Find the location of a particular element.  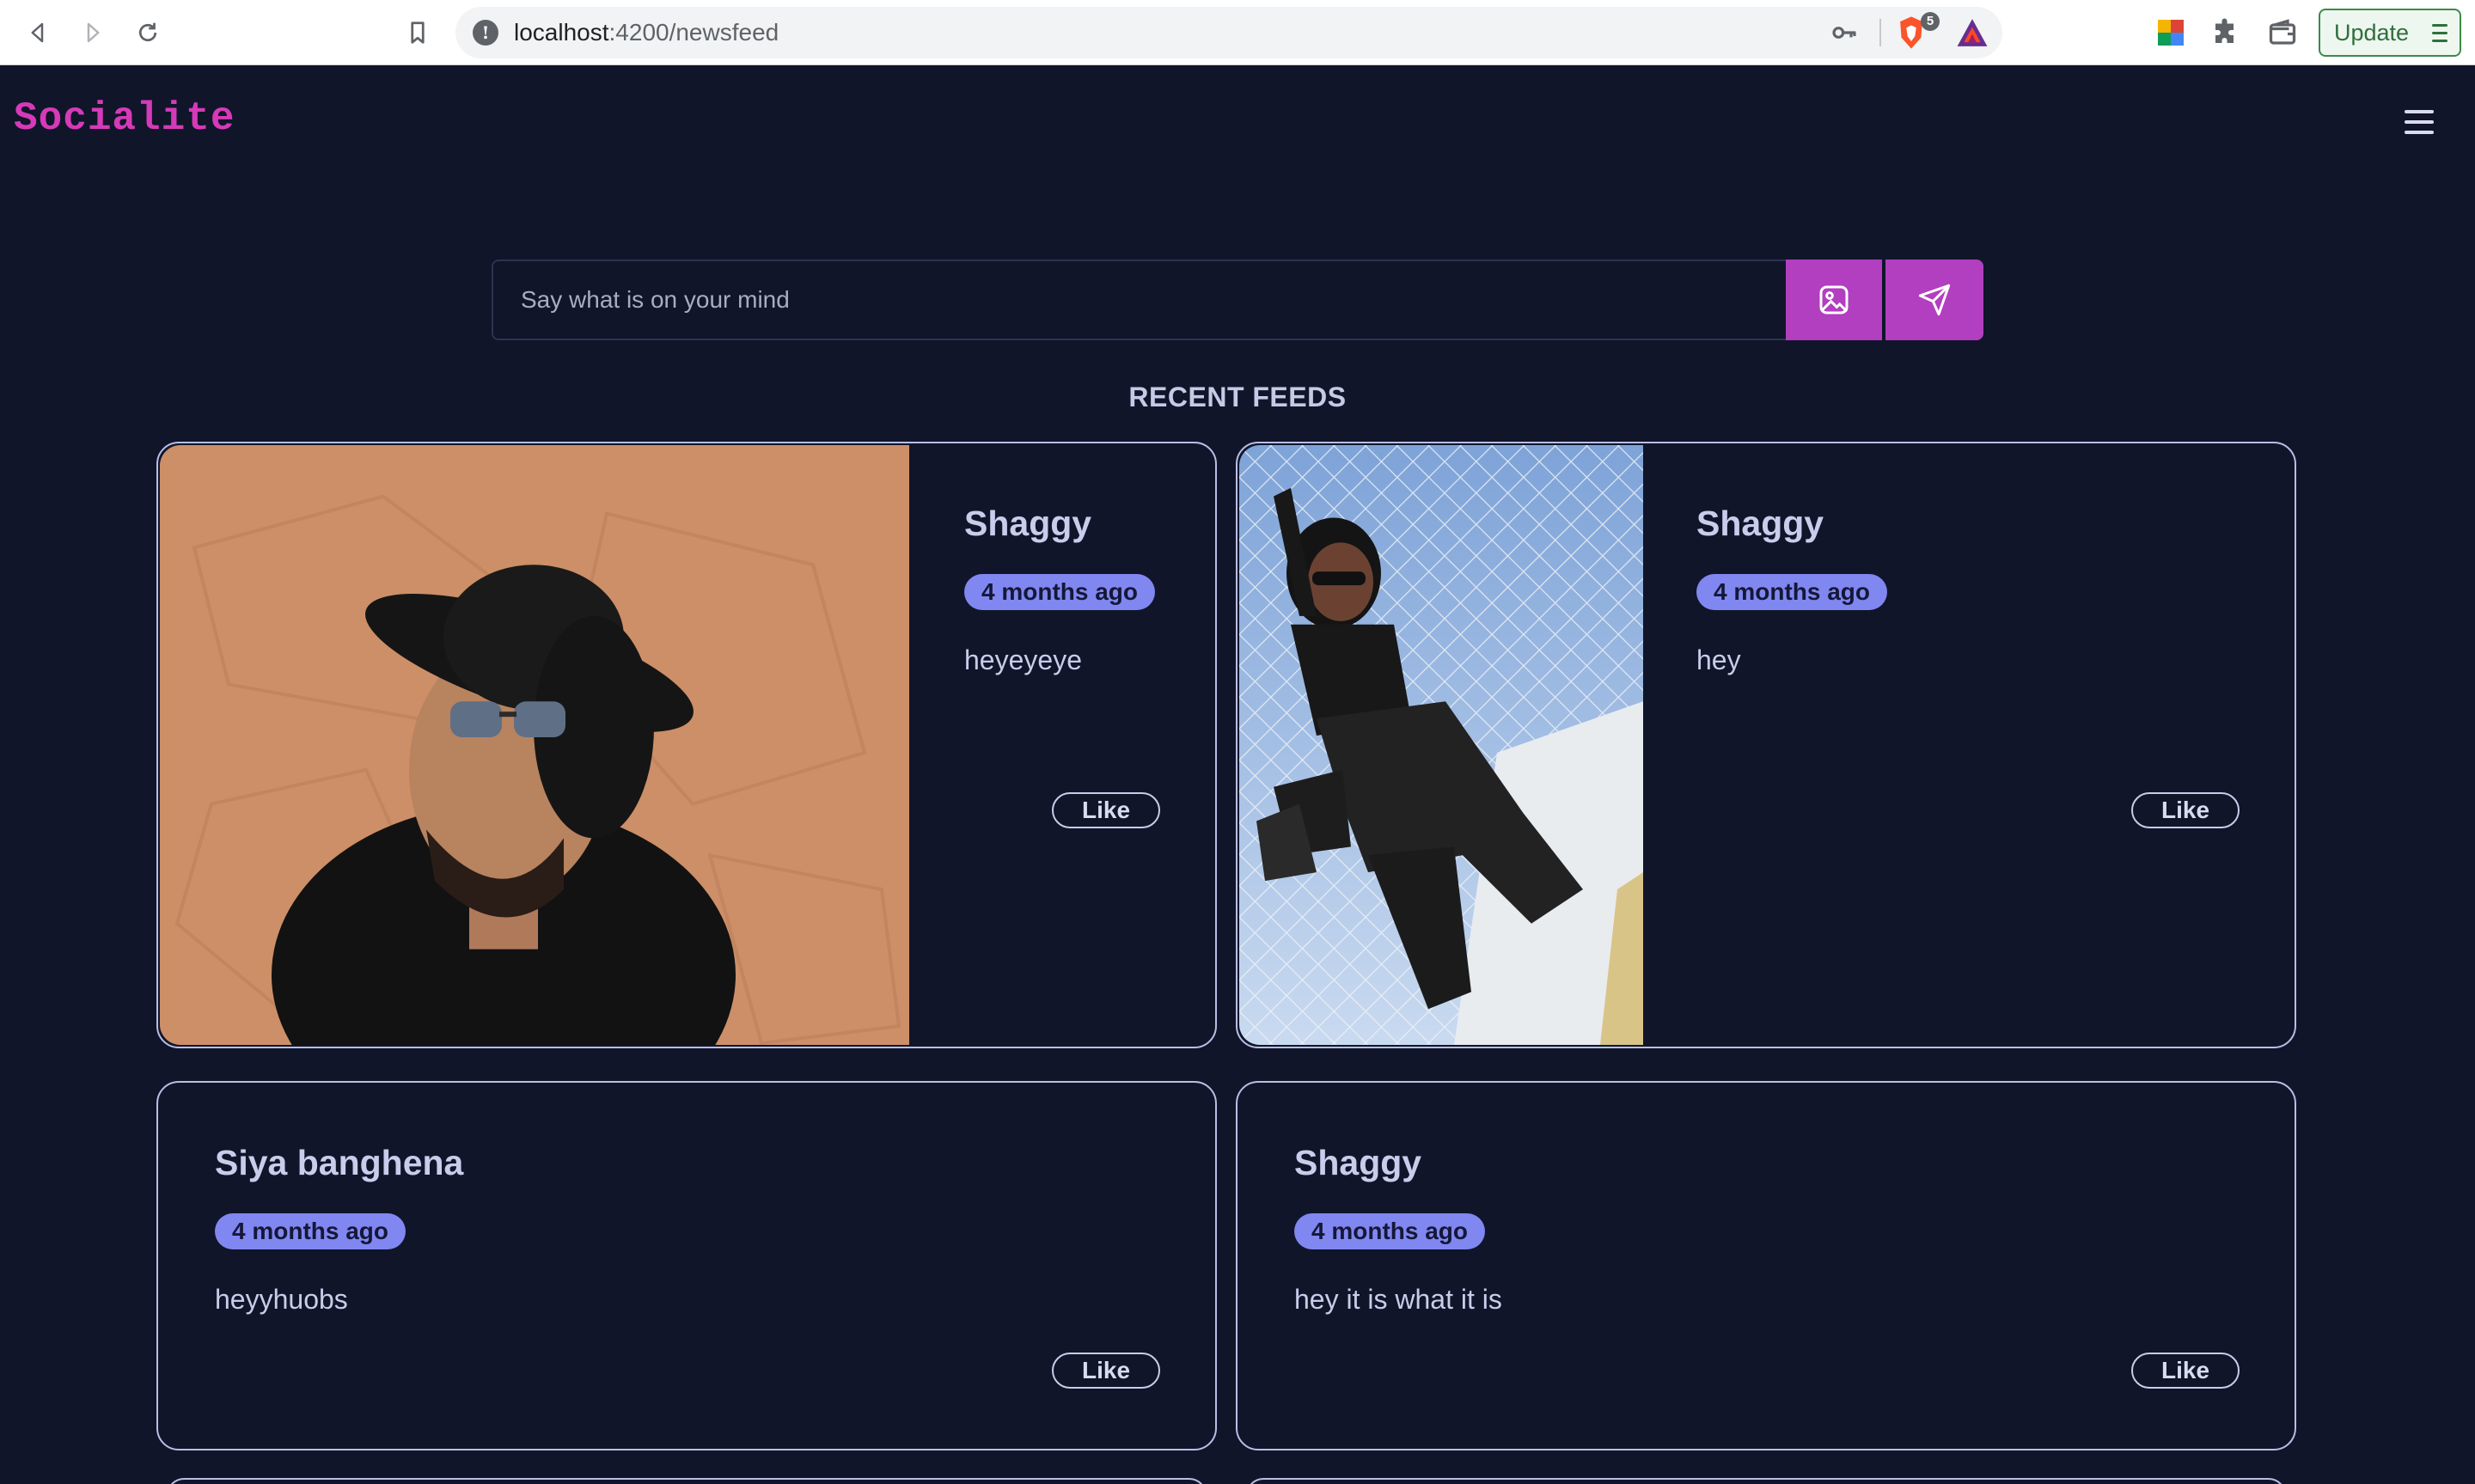

post-text: heyeyeye is located at coordinates (1023, 659).